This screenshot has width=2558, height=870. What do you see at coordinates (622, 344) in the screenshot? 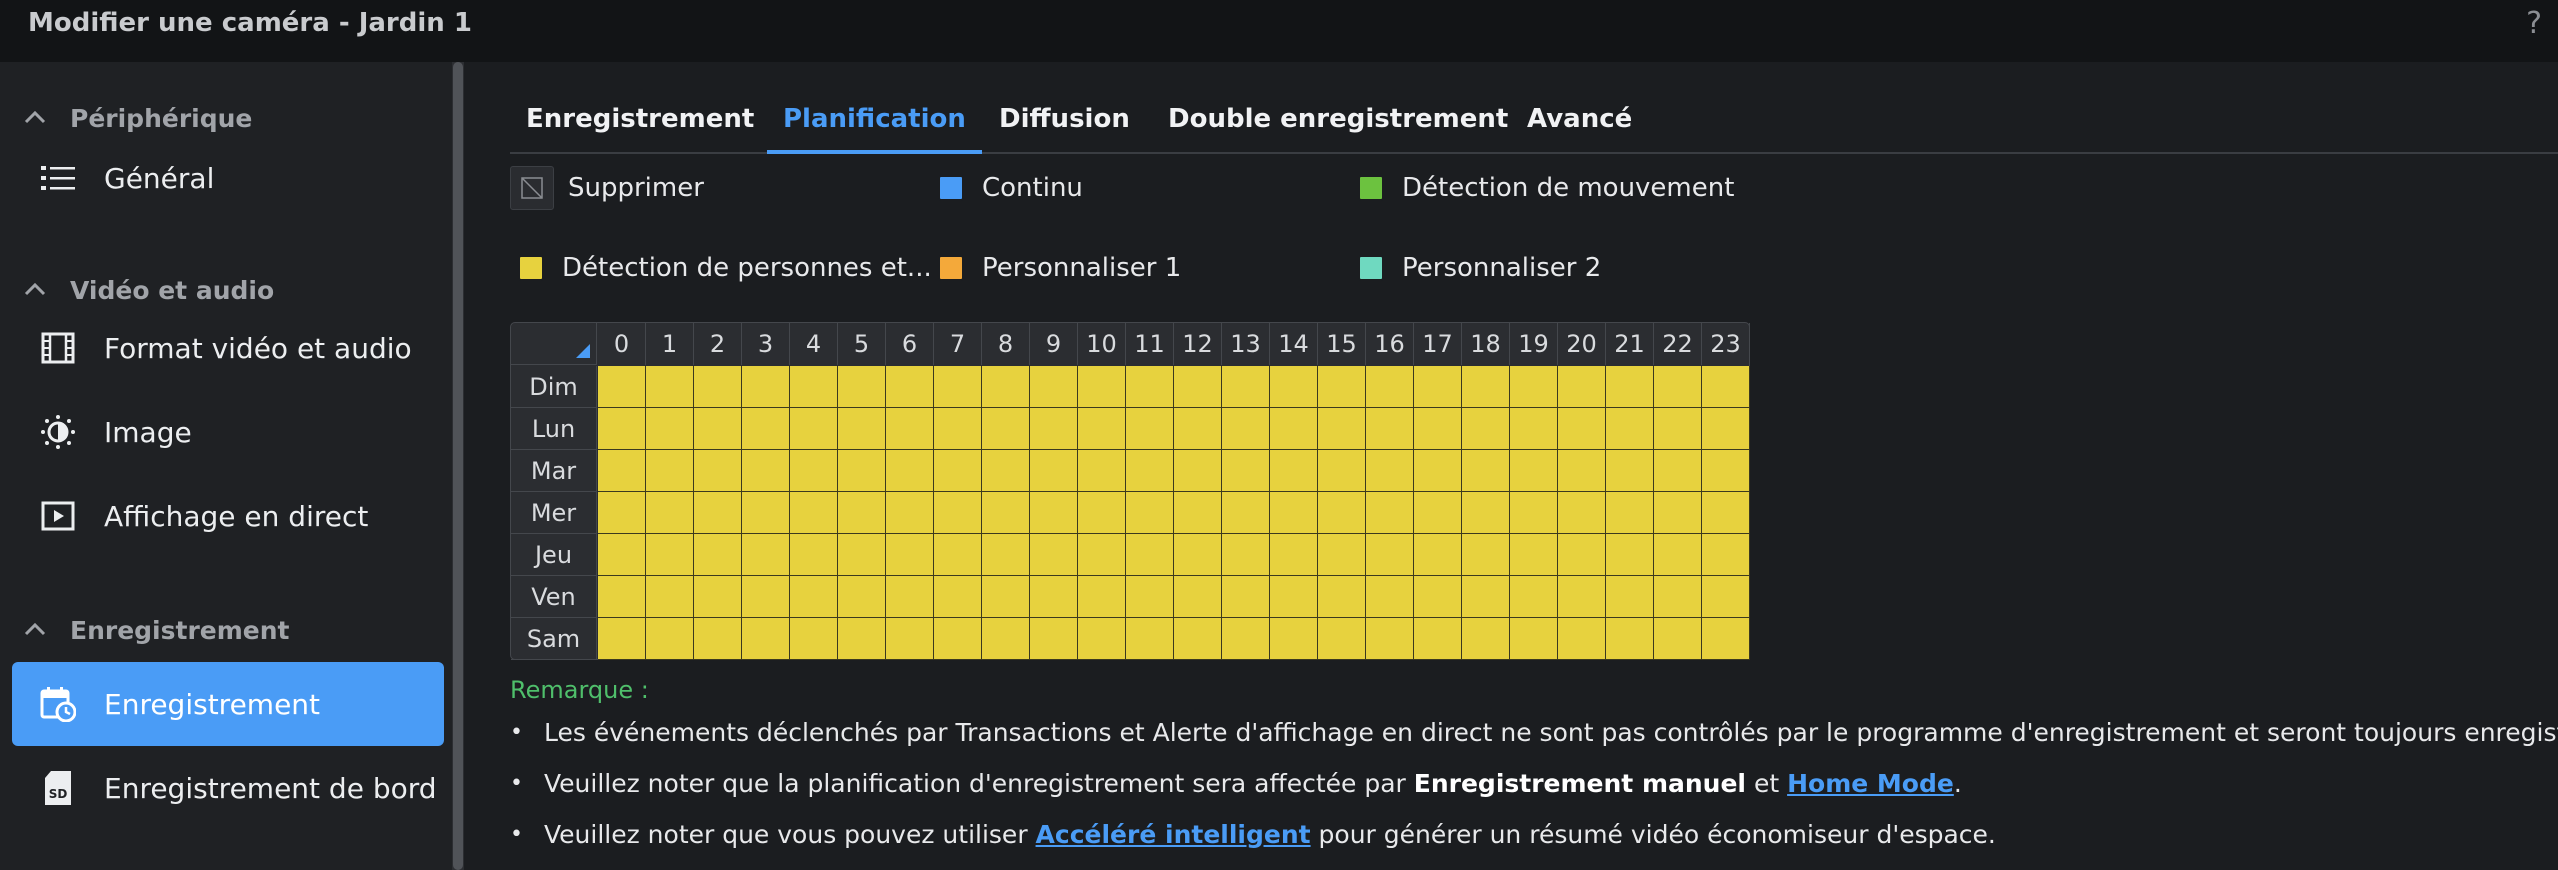
I see `hour-header: 0` at bounding box center [622, 344].